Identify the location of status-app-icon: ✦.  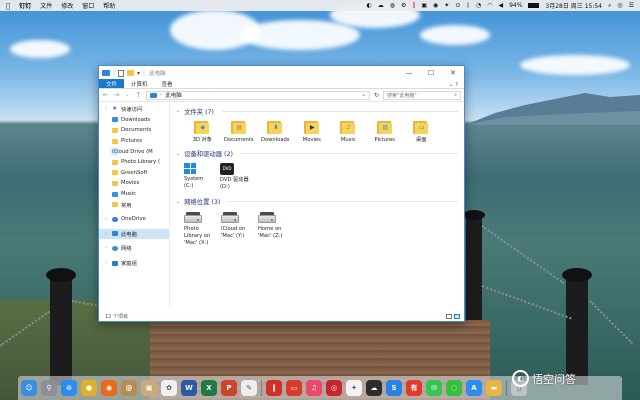
(446, 5).